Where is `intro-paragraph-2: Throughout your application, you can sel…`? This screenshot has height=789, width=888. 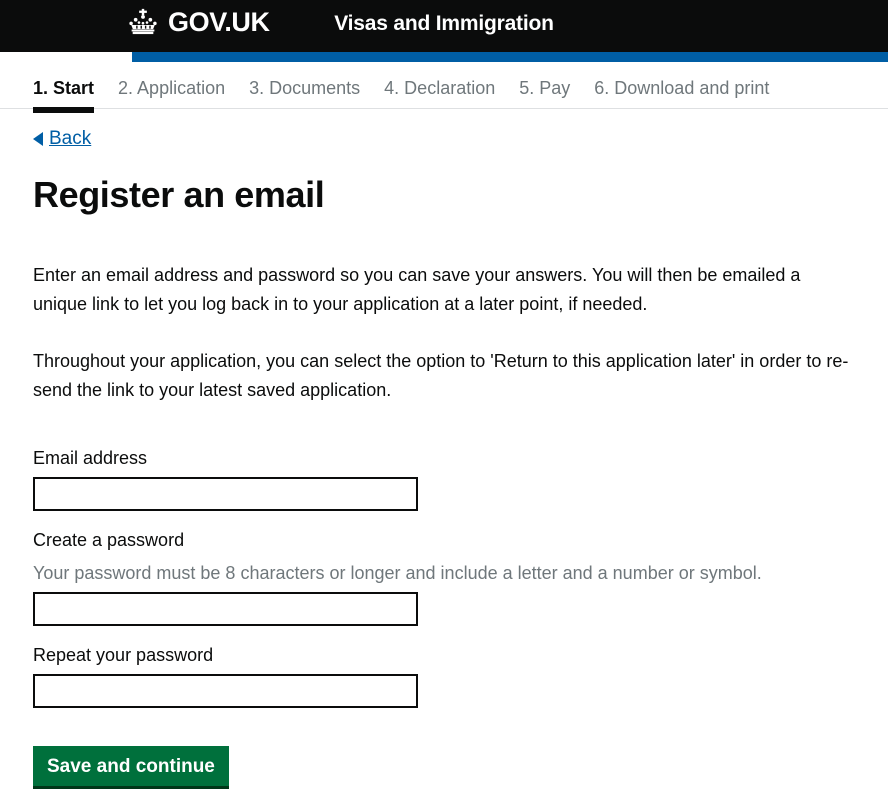
intro-paragraph-2: Throughout your application, you can sel… is located at coordinates (441, 375).